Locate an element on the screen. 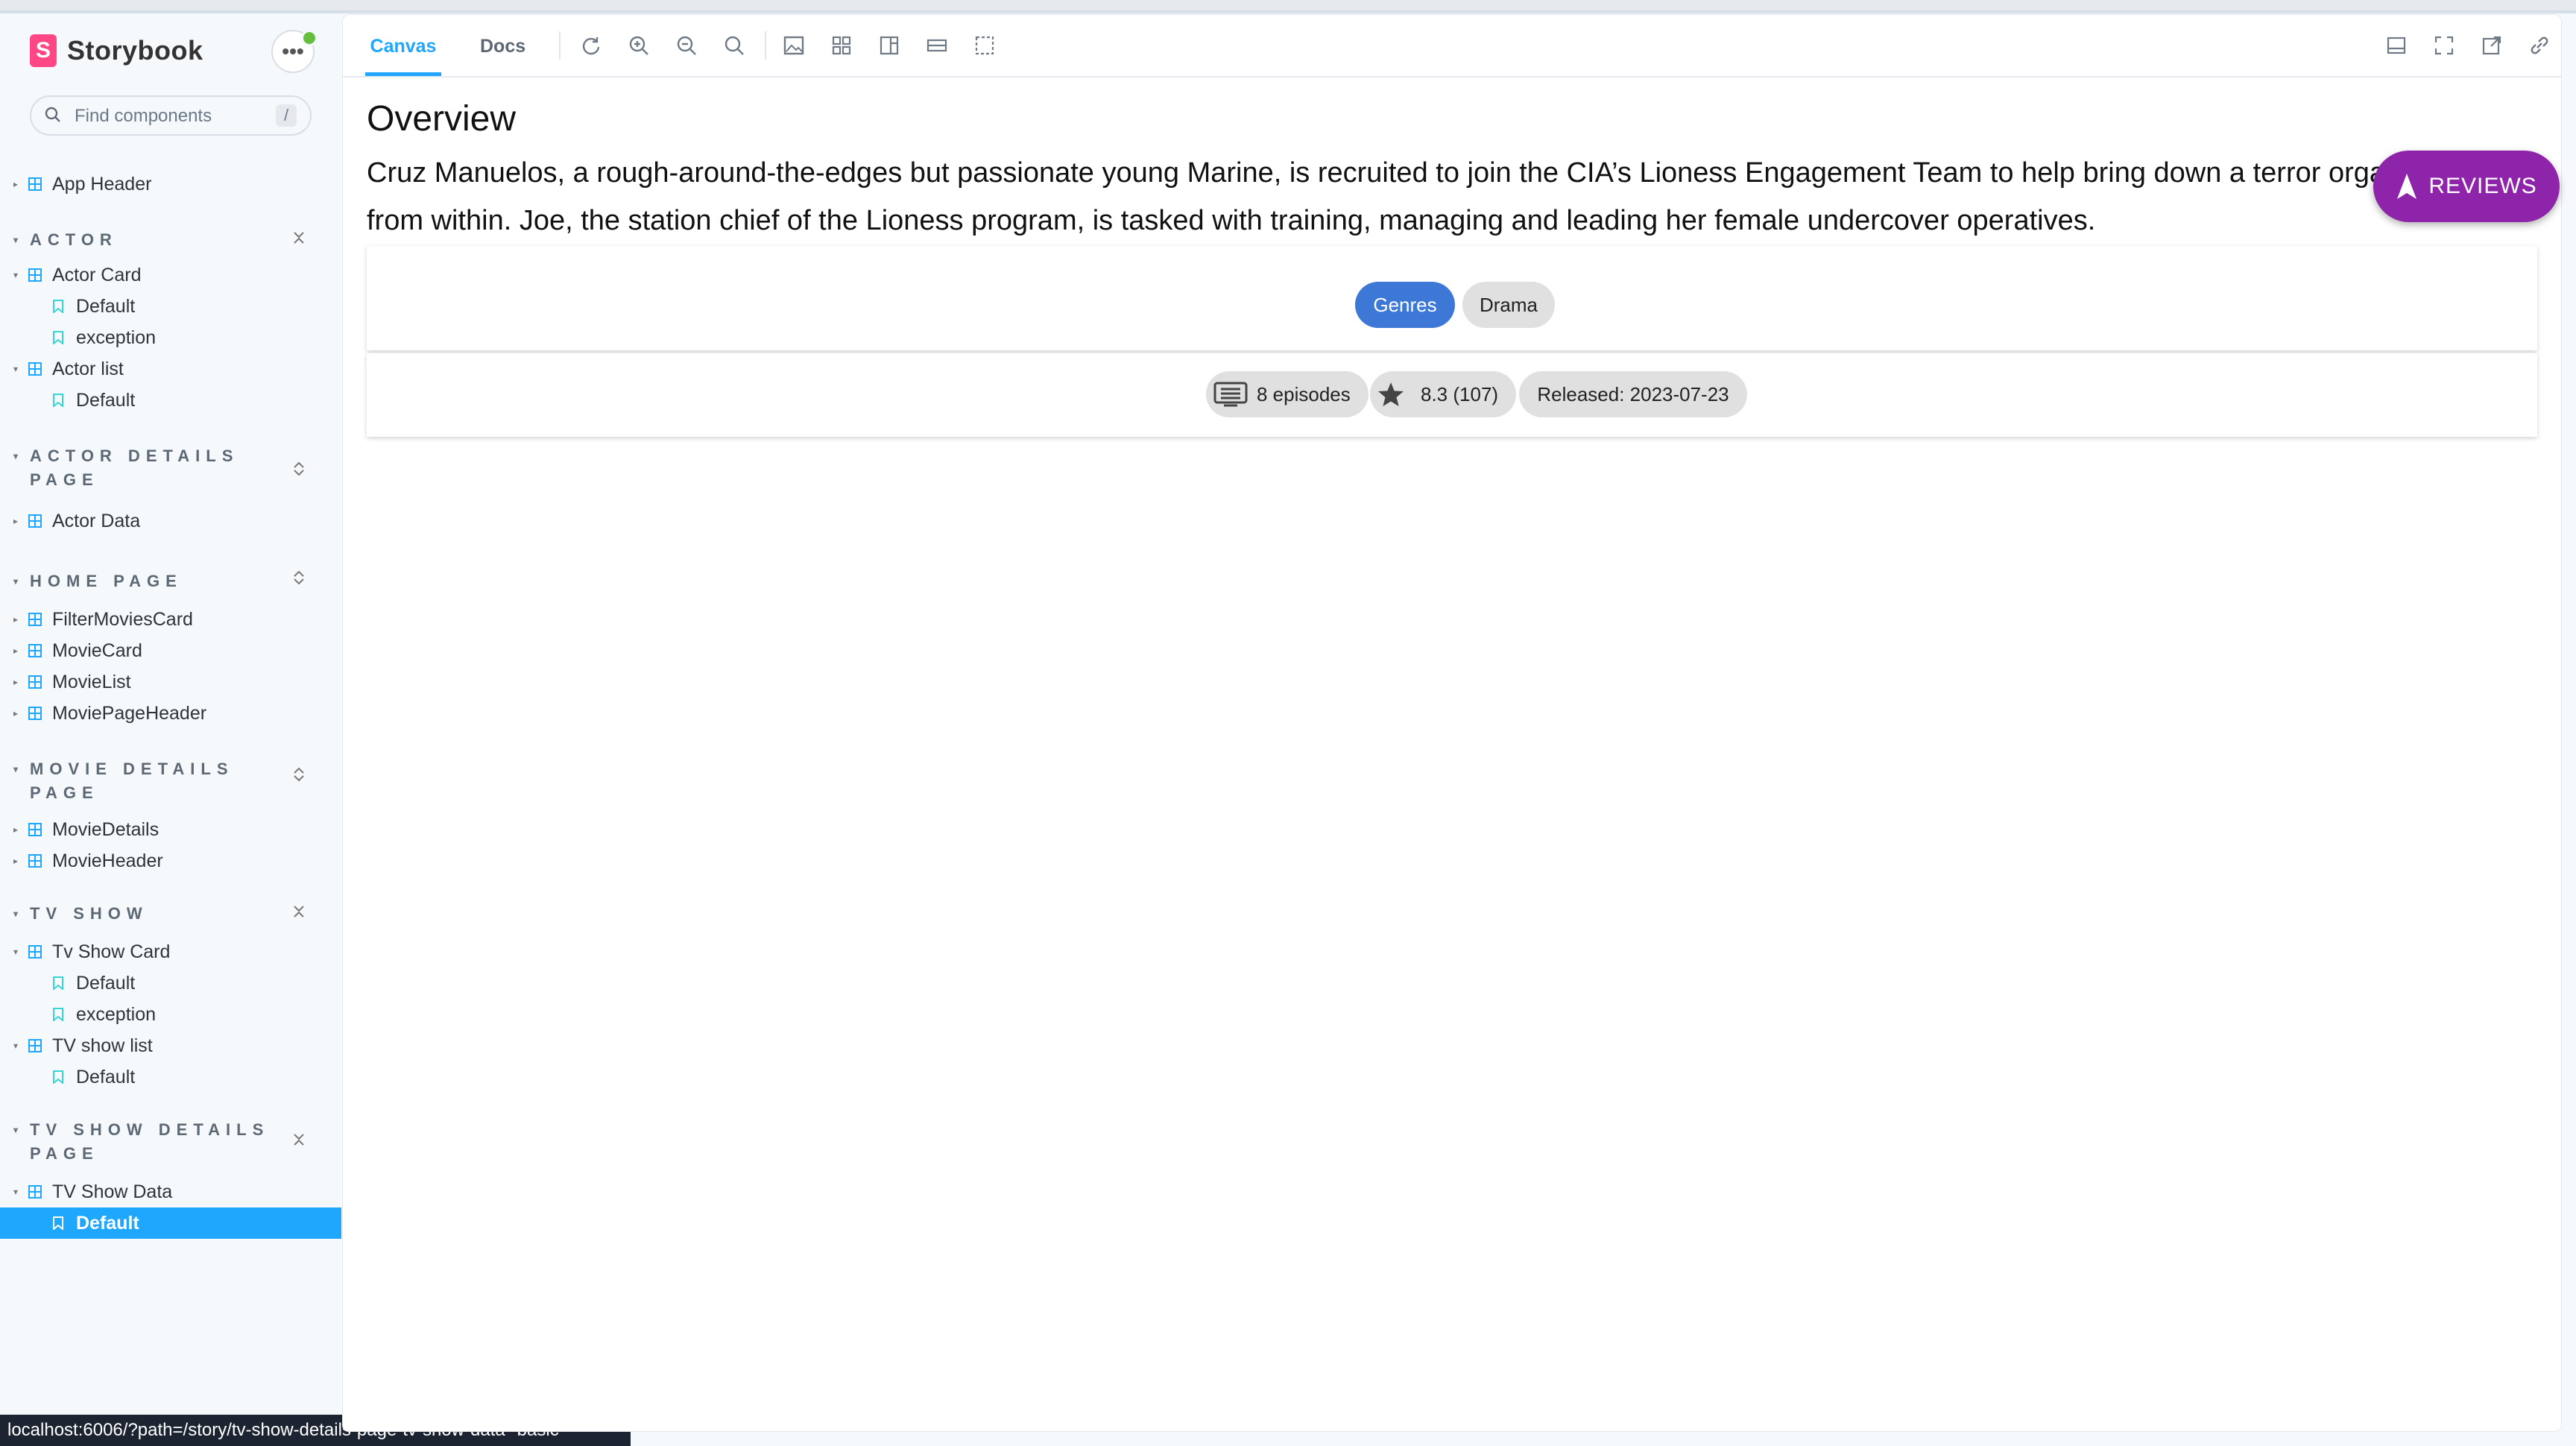  tree-item-label: MoviePageHeader is located at coordinates (129, 713).